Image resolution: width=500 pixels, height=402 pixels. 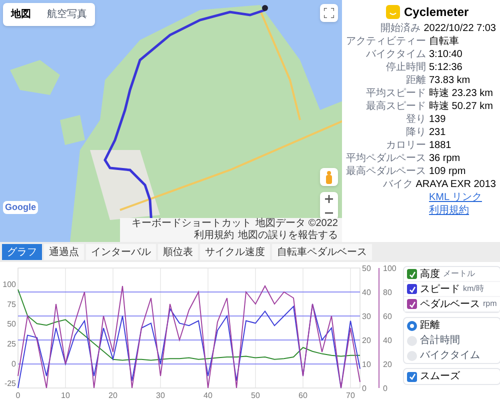 I want to click on stat-label: 最高ペダルペース, so click(x=386, y=171).